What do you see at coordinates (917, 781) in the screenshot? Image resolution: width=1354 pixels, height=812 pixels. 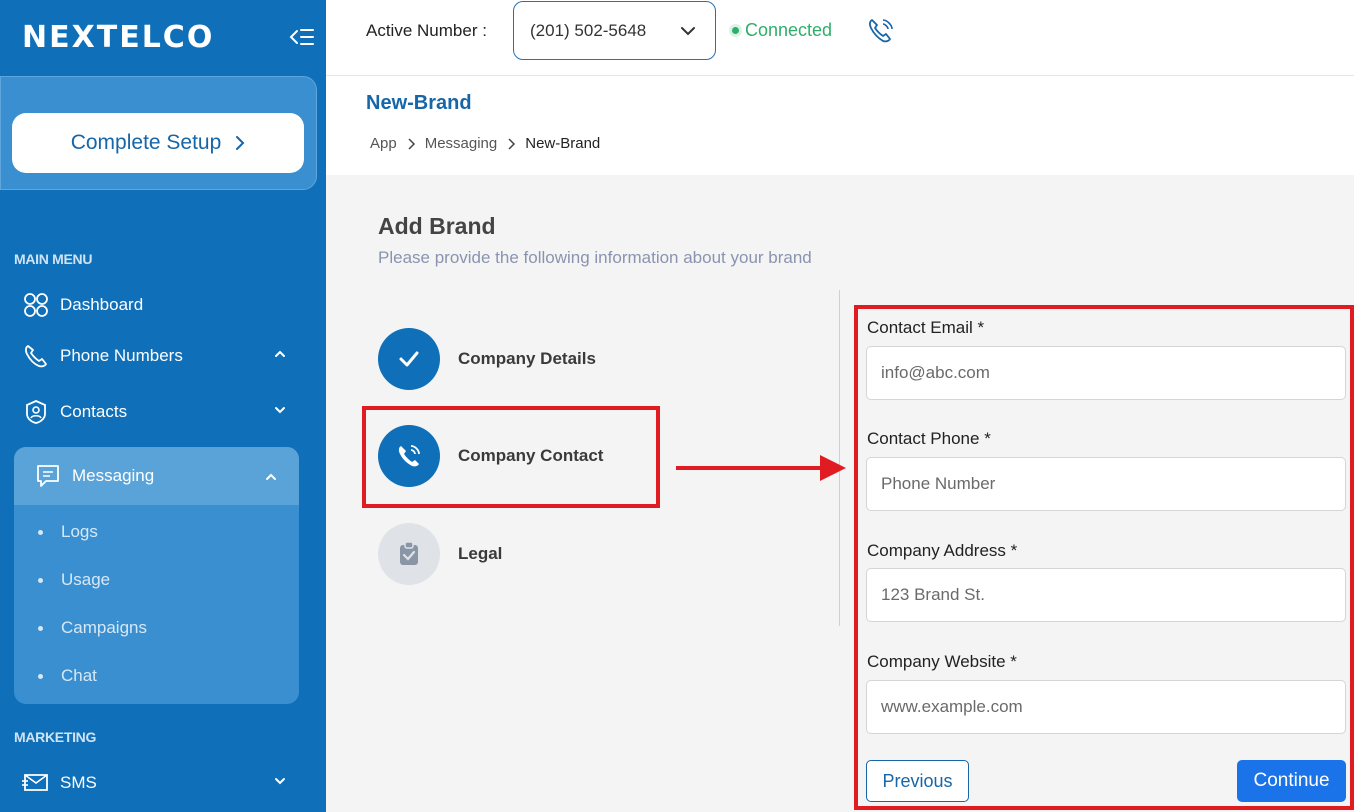 I see `previous-button: Previous` at bounding box center [917, 781].